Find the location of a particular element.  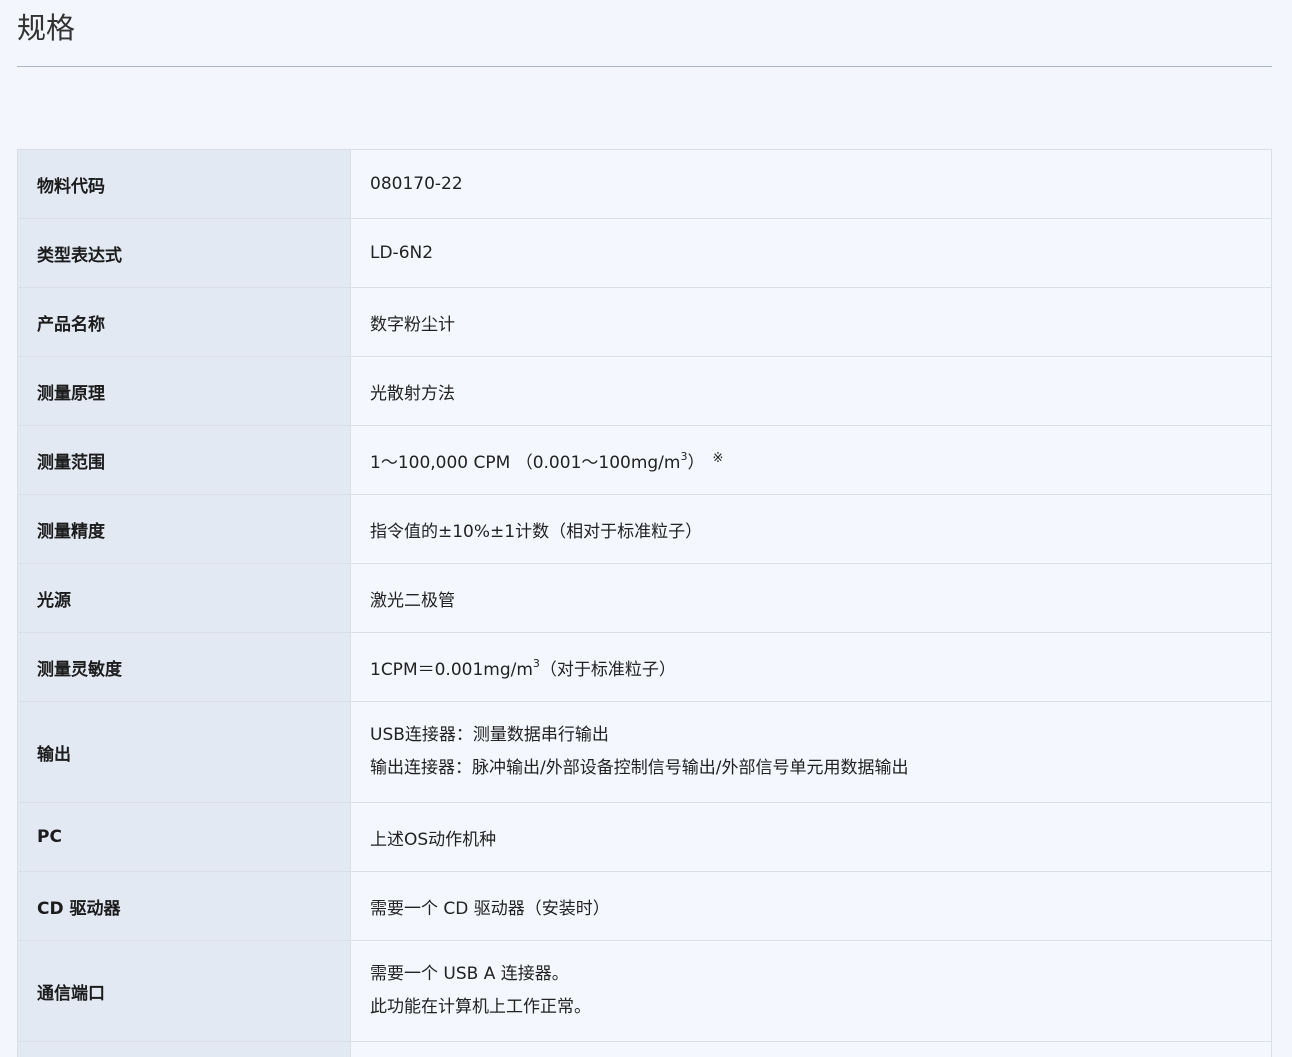

spec-value-text: 1〜100,000 CPM （0.001〜100mg/m is located at coordinates (525, 462).